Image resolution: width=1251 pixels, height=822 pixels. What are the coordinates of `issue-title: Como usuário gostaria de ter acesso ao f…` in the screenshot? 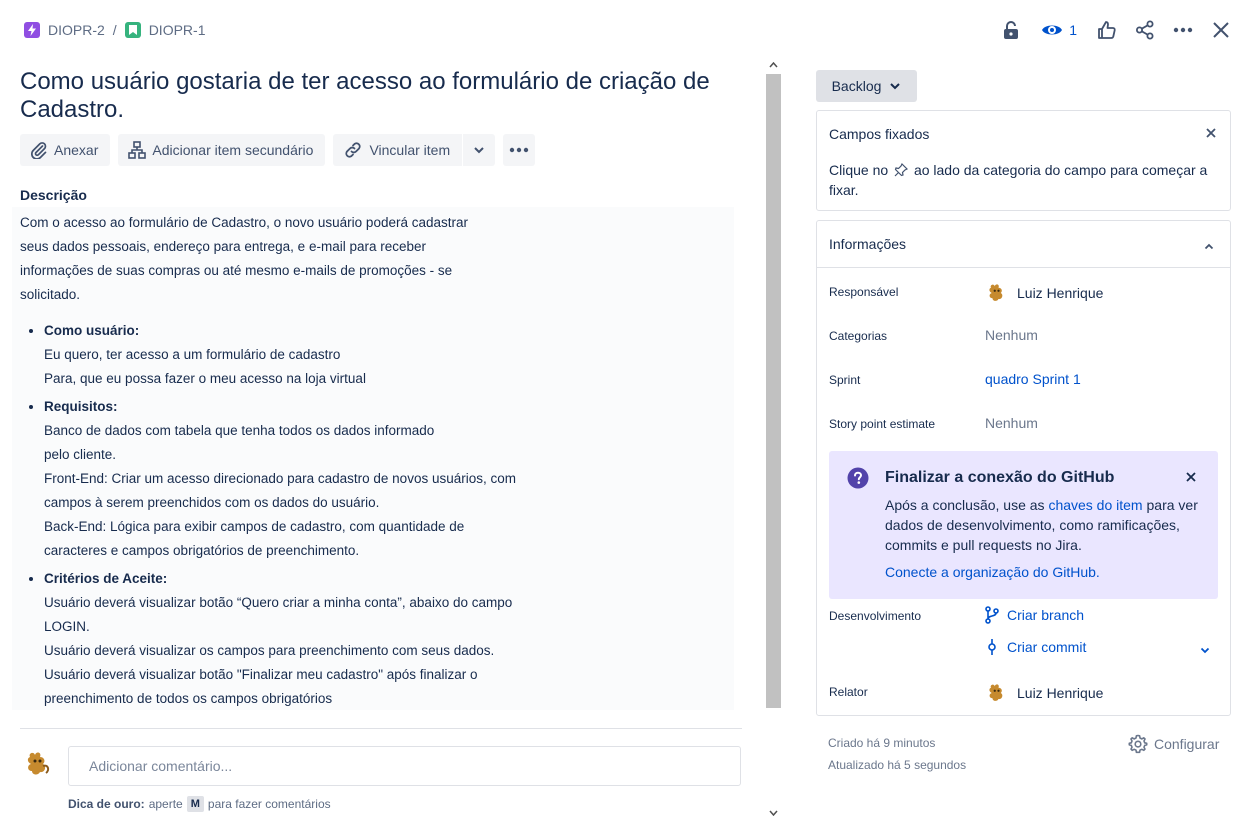 It's located at (370, 96).